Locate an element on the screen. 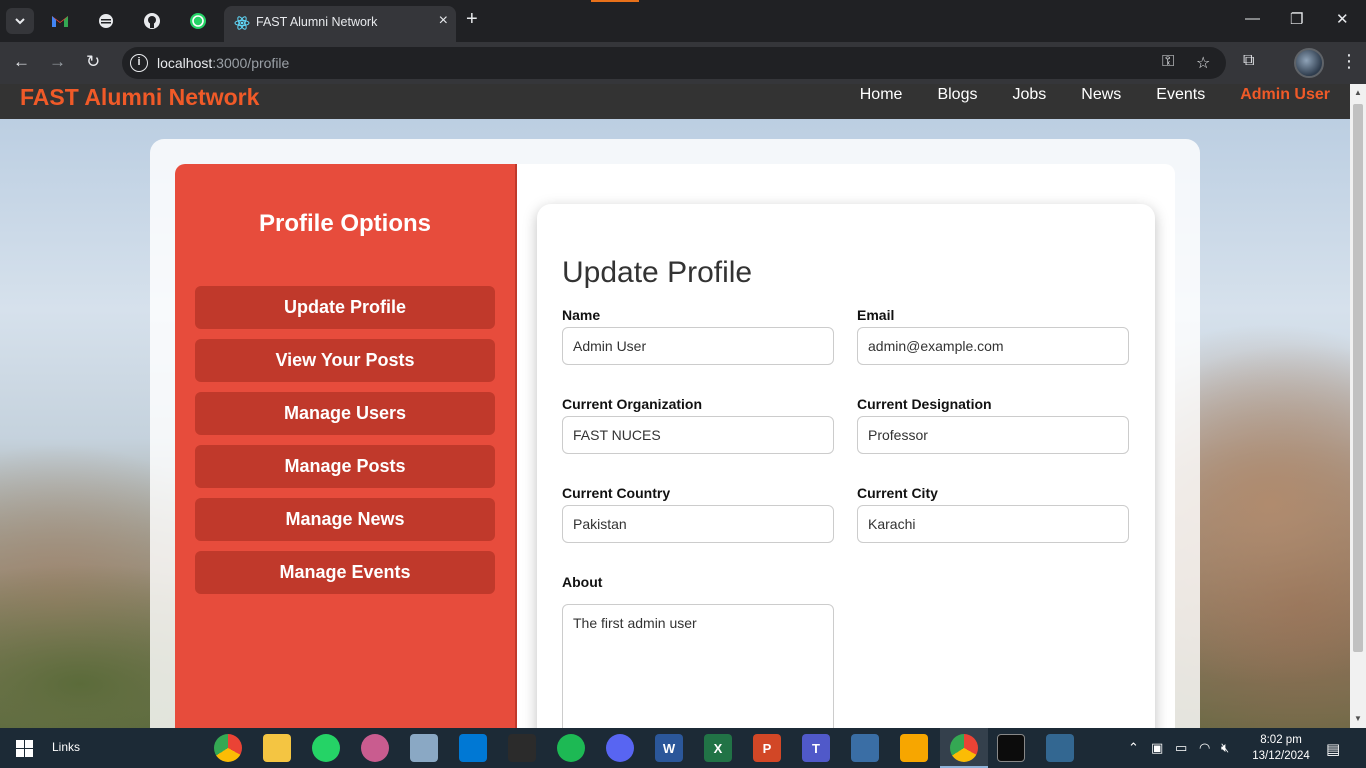 Image resolution: width=1366 pixels, height=768 pixels. nav-news: News is located at coordinates (1101, 95).